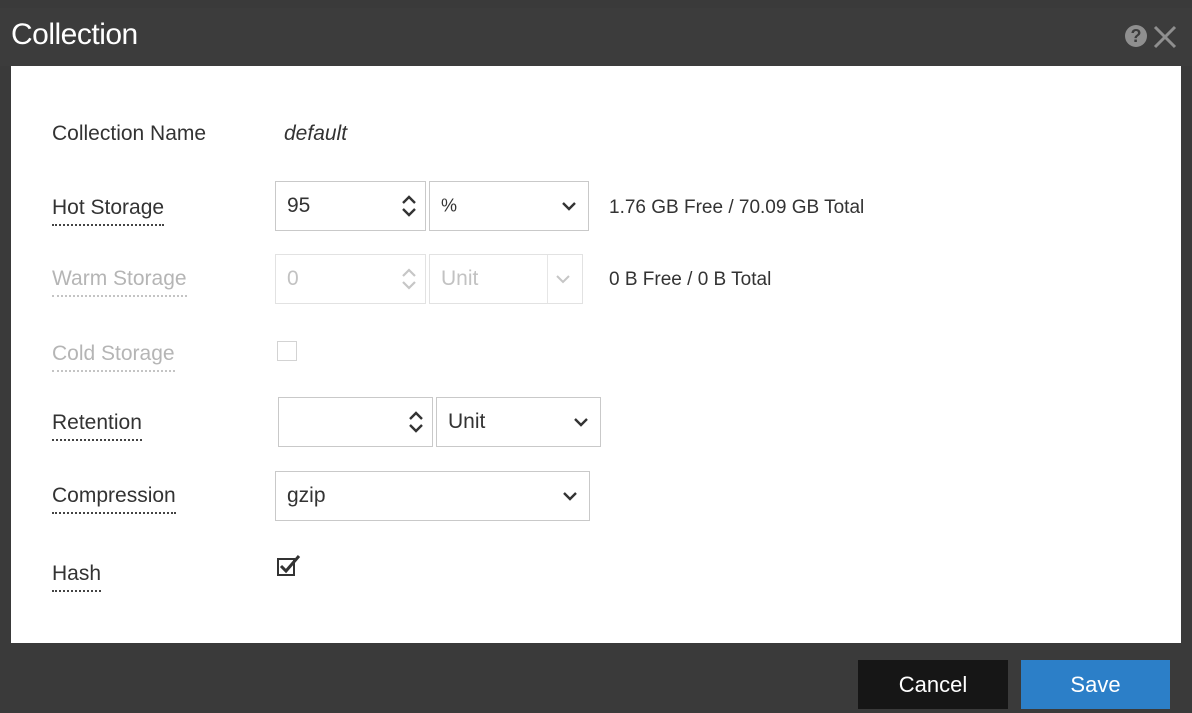 The height and width of the screenshot is (713, 1192). Describe the element at coordinates (113, 357) in the screenshot. I see `cold-storage-label: Cold Storage` at that location.